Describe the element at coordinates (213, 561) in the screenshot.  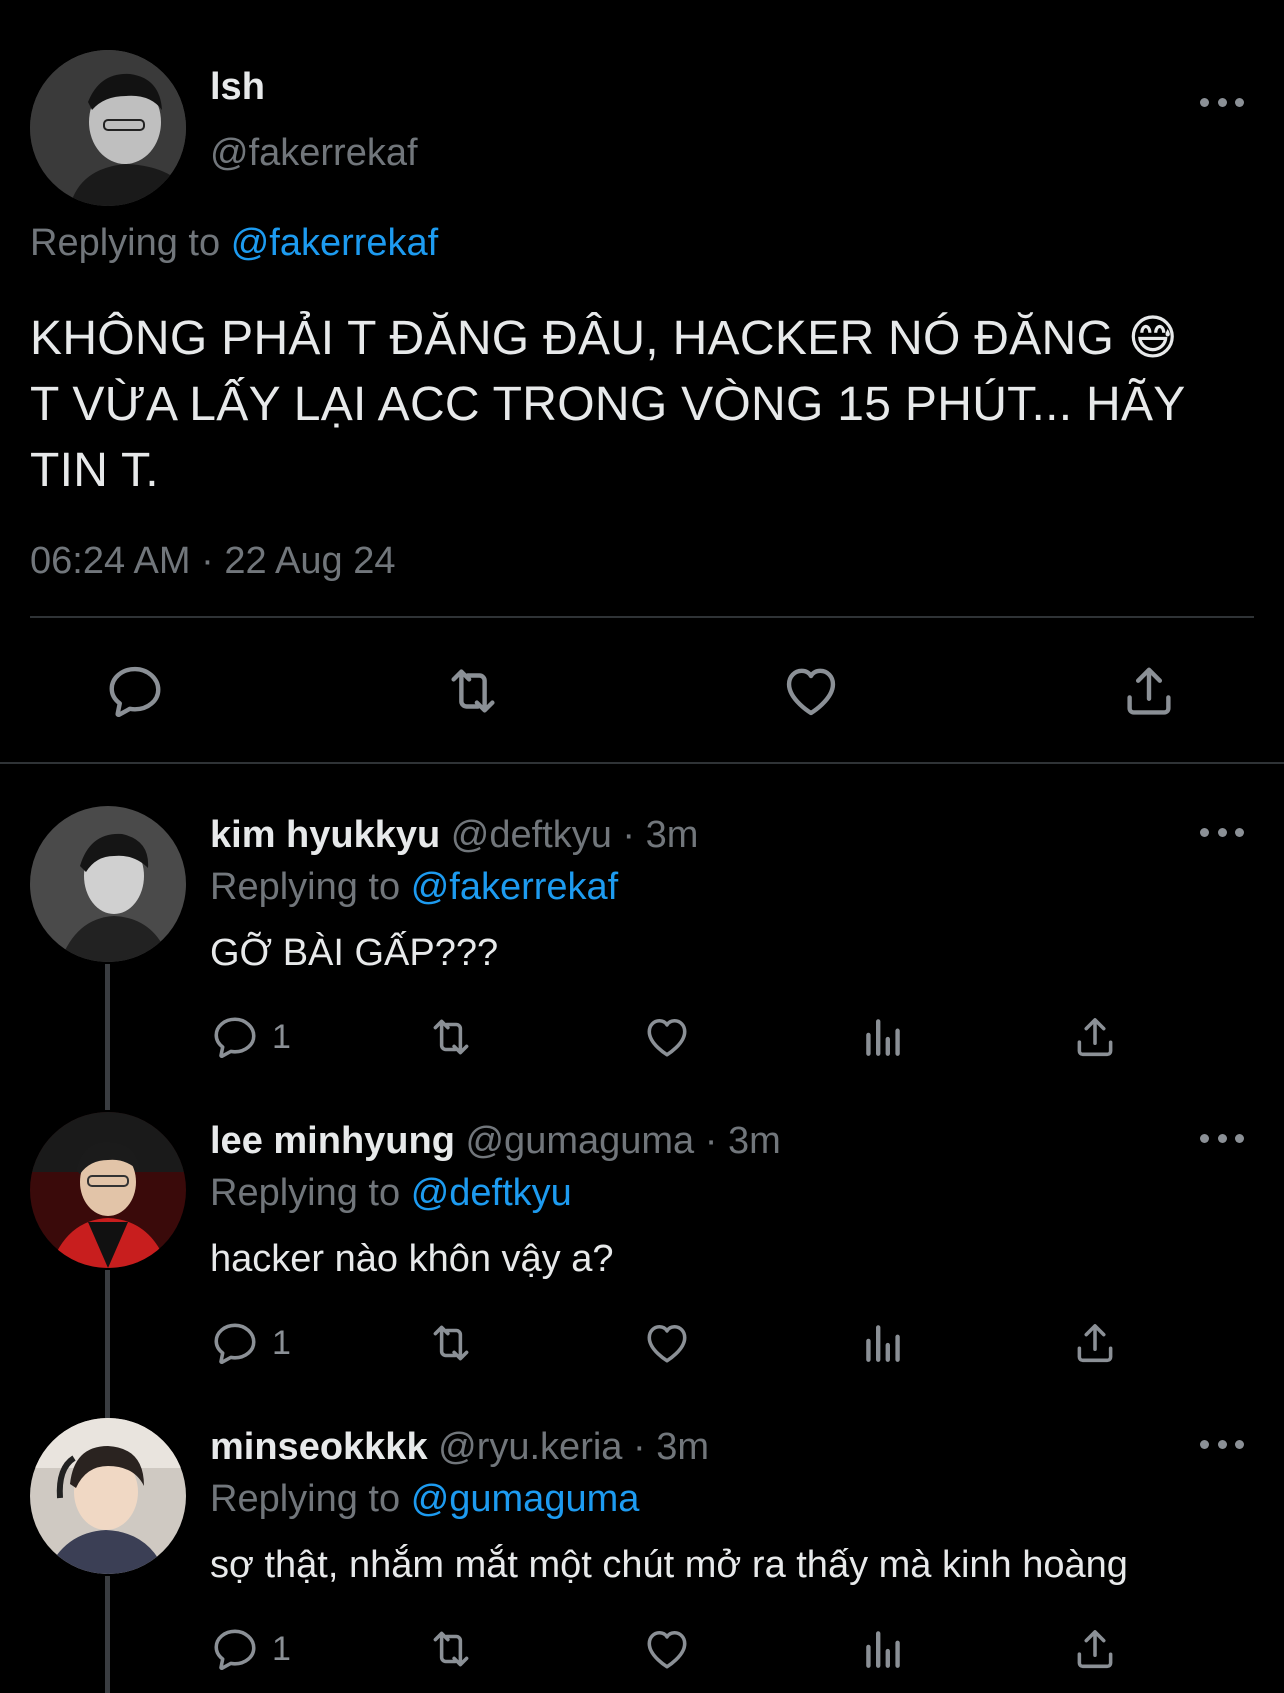
I see `tweet-timestamp: 06:24 AM · 22 Aug 24` at that location.